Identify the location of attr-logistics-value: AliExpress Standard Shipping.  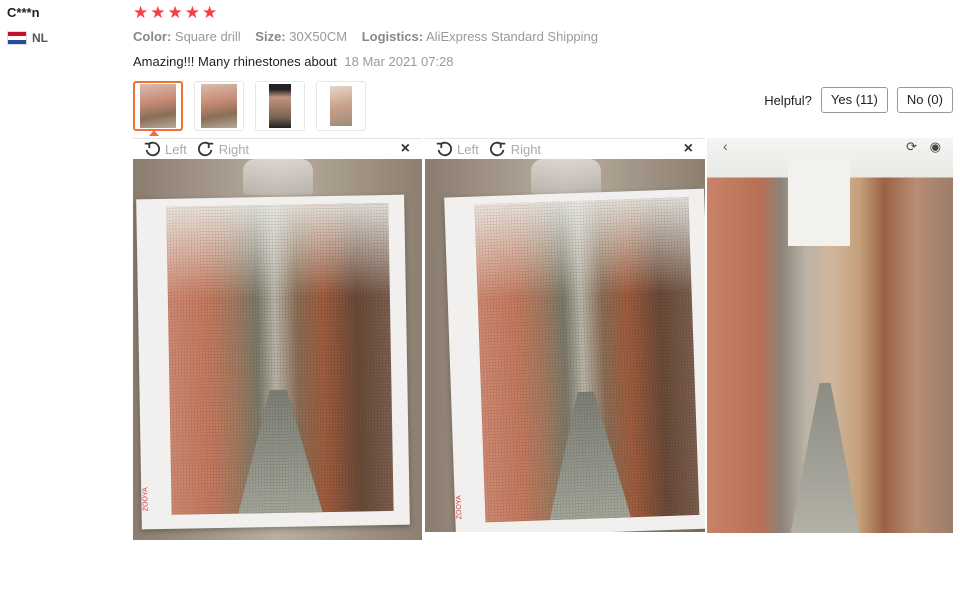
(512, 36).